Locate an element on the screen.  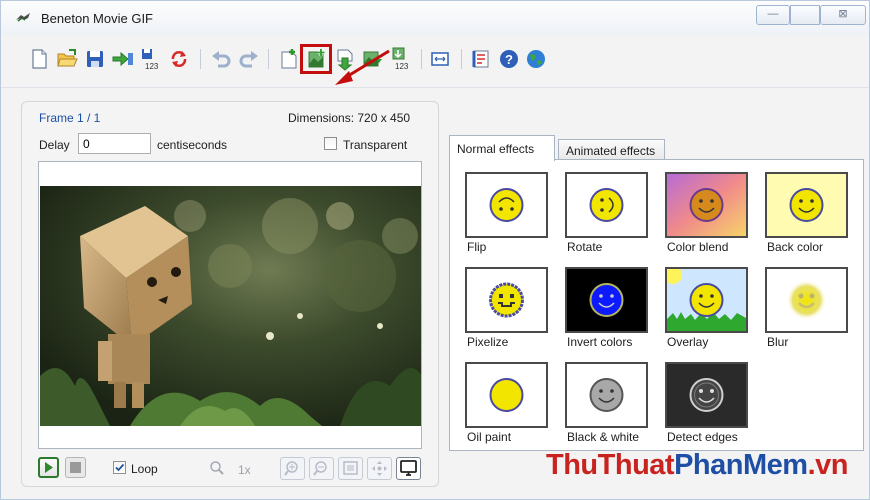
effect-label: Flip is located at coordinates (477, 247).